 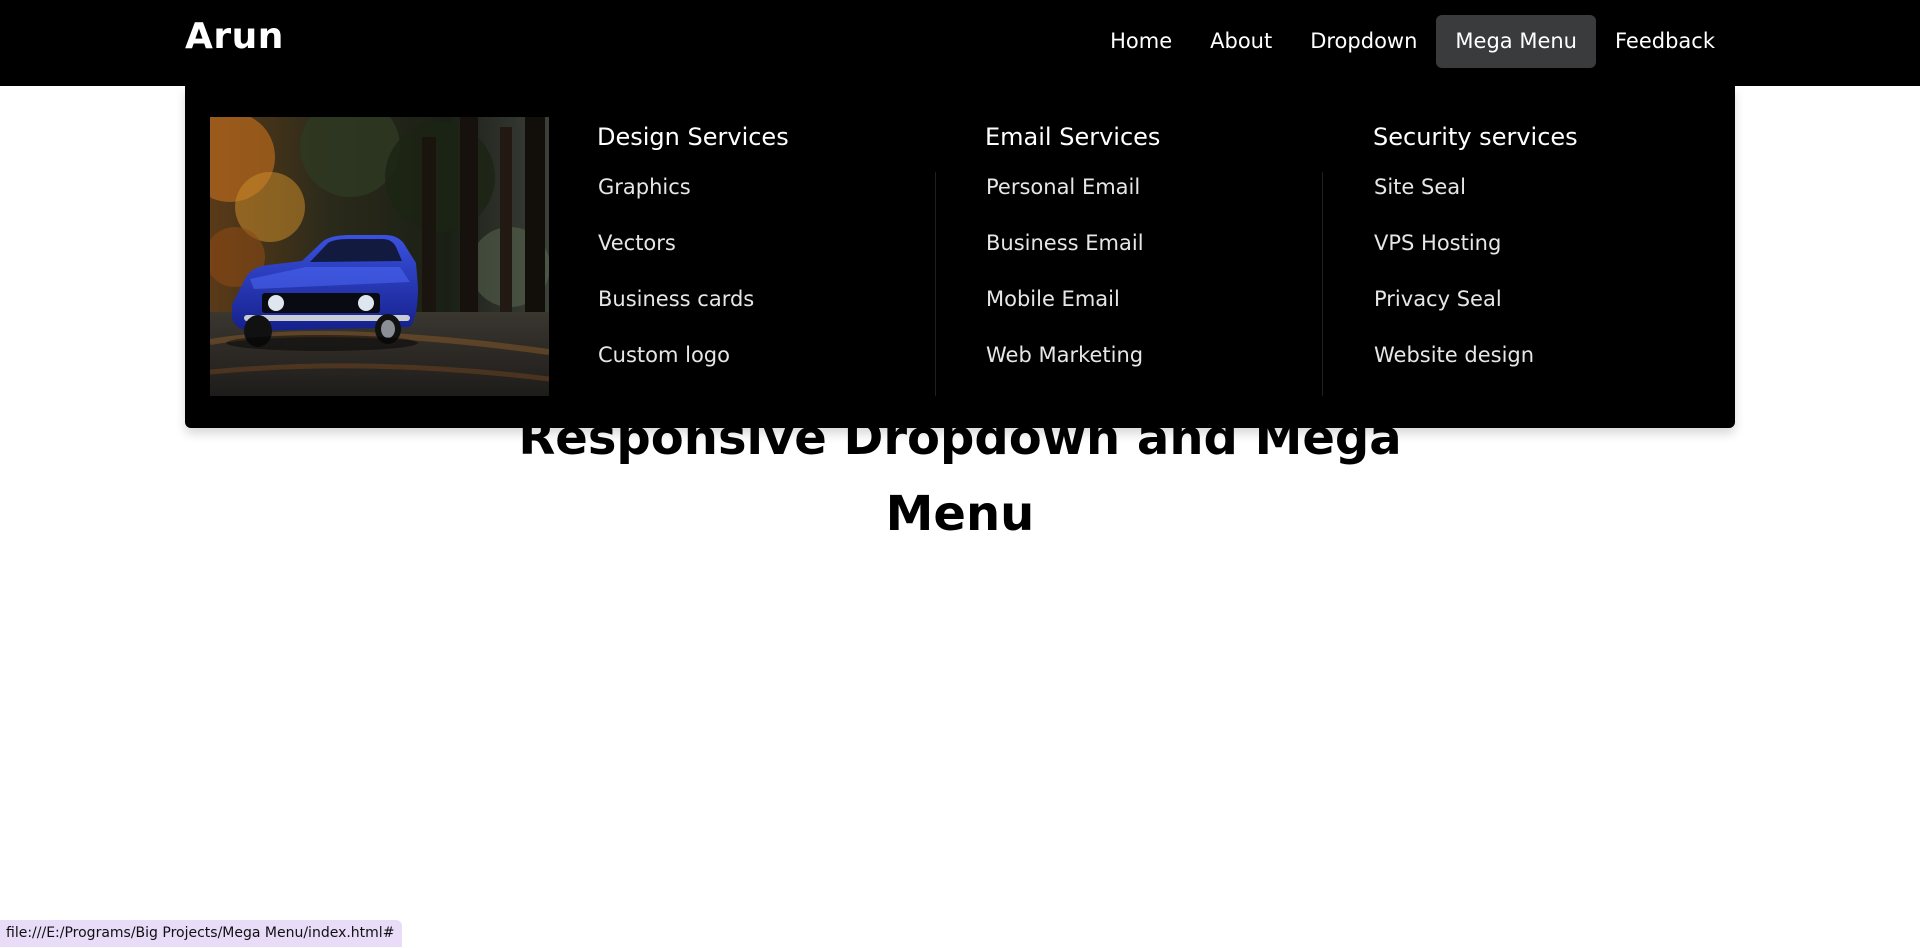 What do you see at coordinates (1065, 315) in the screenshot?
I see `list-item: Mobile Email` at bounding box center [1065, 315].